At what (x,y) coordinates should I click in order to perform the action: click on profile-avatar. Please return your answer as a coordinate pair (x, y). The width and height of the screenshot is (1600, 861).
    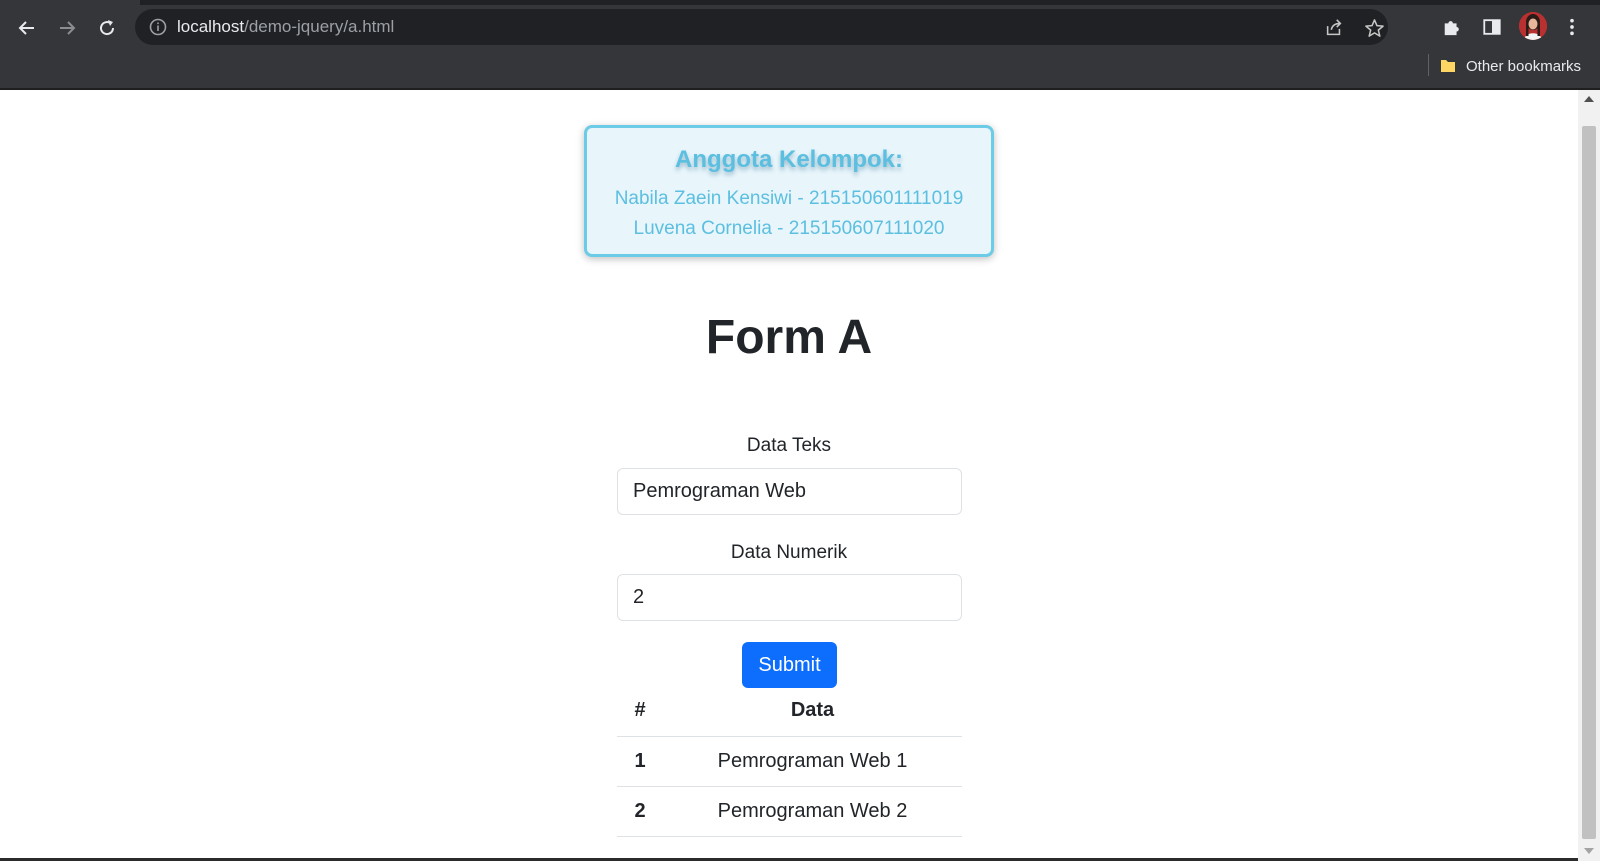
    Looking at the image, I should click on (1533, 26).